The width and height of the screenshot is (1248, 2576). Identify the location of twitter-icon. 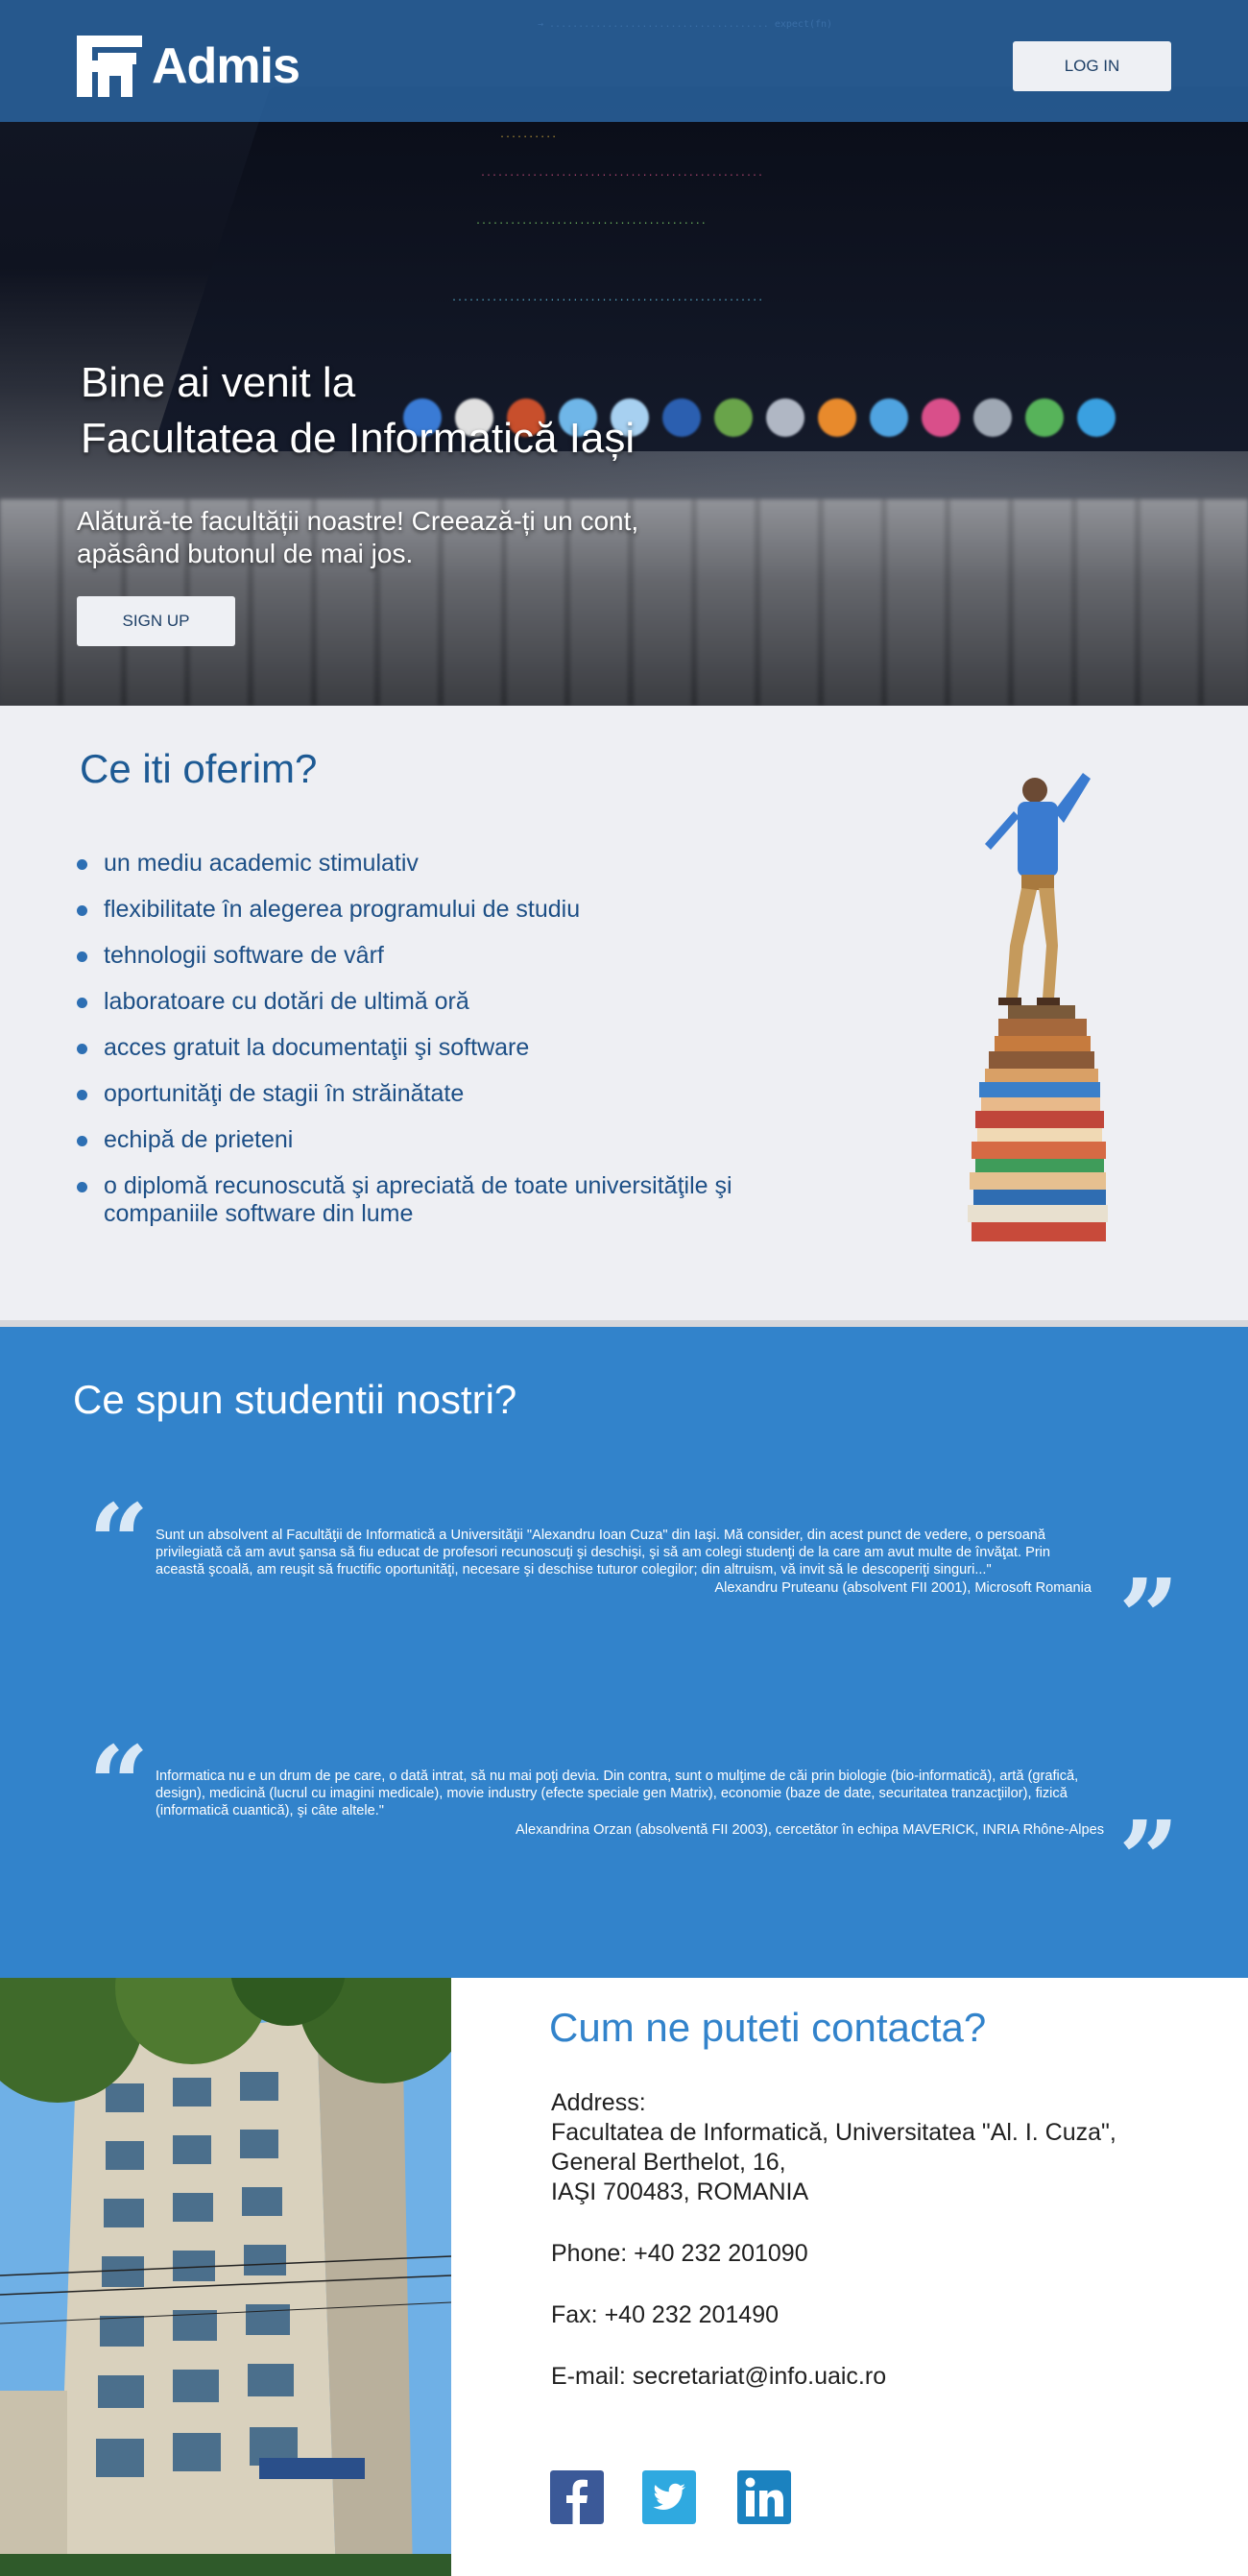
(669, 2497).